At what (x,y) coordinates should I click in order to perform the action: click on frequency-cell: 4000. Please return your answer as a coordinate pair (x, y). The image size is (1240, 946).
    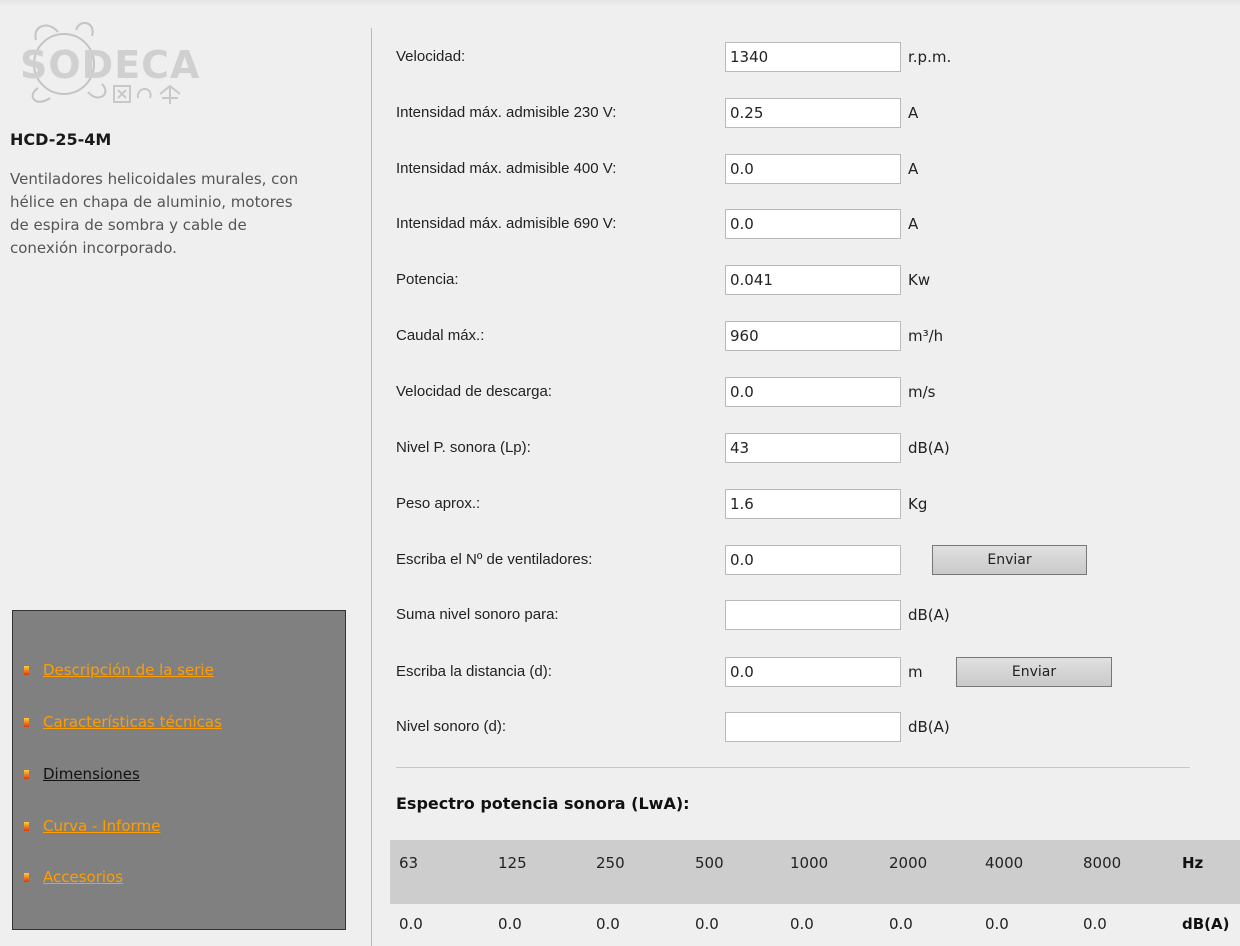
    Looking at the image, I should click on (1004, 863).